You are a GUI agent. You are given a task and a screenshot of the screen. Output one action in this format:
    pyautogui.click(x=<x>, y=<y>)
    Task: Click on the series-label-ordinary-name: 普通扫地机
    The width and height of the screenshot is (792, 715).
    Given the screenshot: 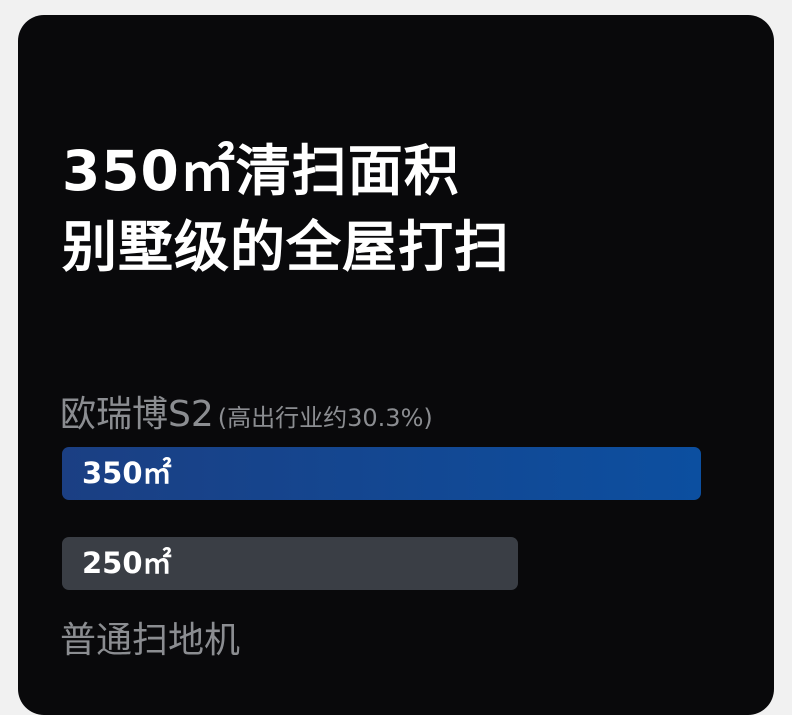 What is the action you would take?
    pyautogui.click(x=150, y=640)
    